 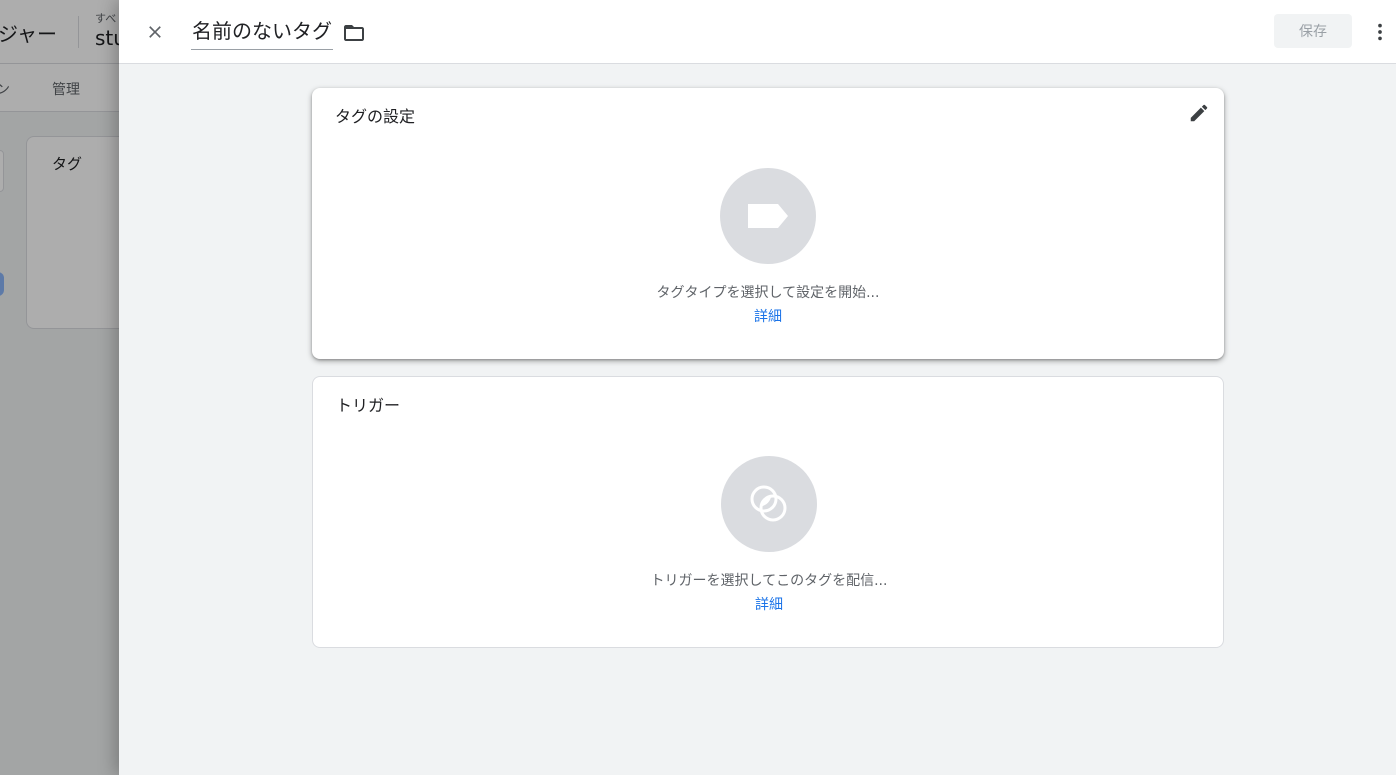 I want to click on pencil-icon, so click(x=1199, y=113).